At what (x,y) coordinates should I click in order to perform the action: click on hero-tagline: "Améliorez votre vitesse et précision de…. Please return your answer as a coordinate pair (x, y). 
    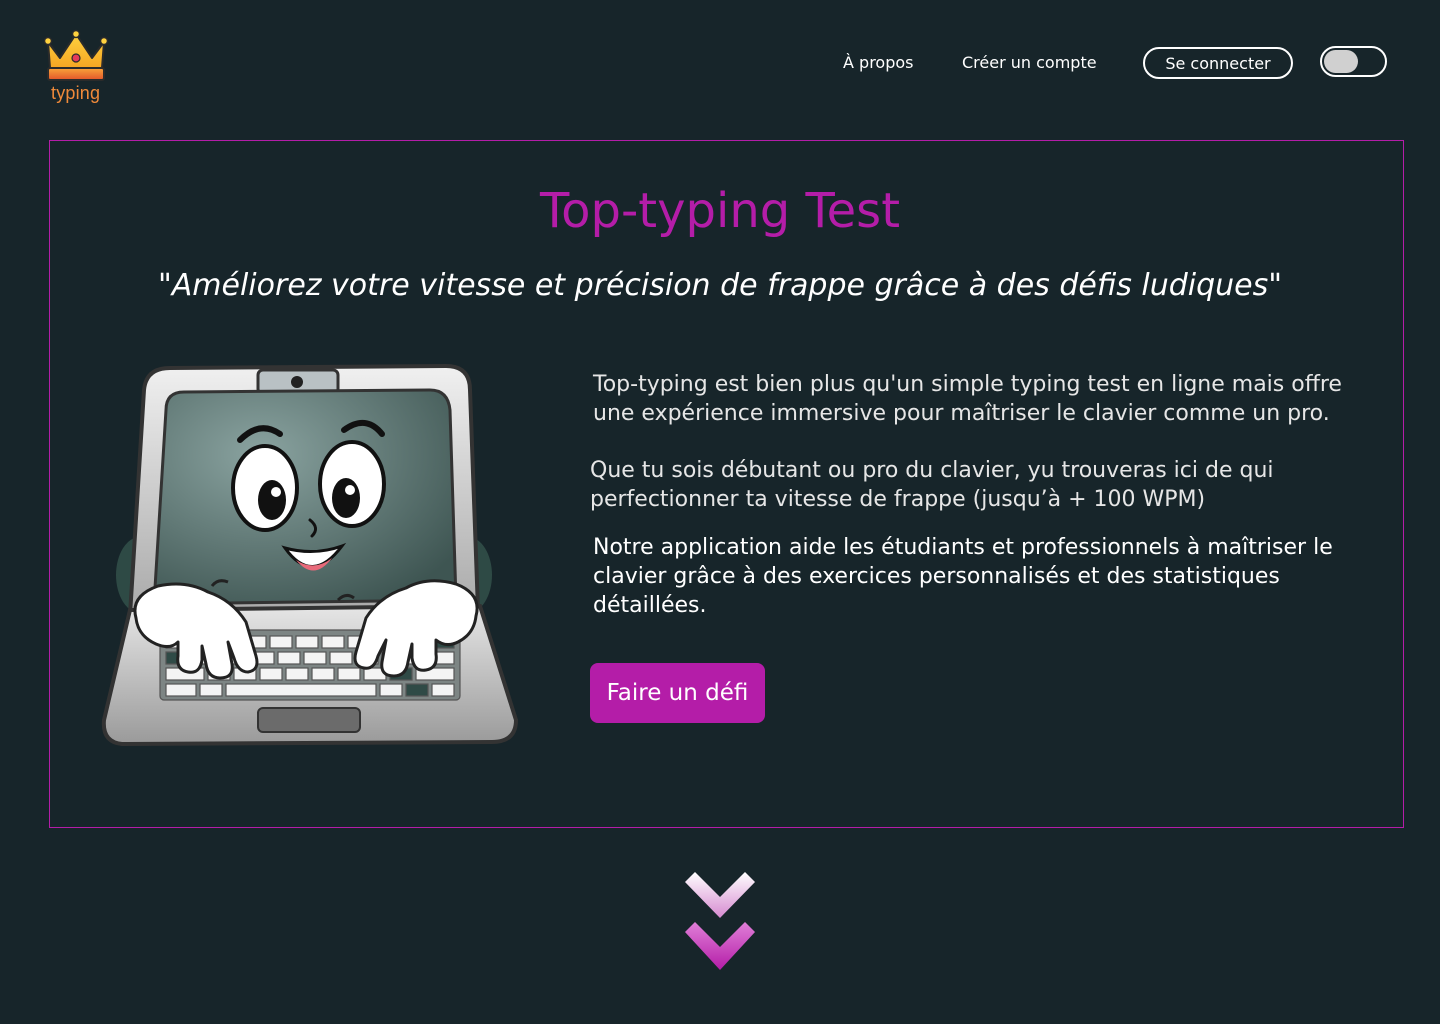
    Looking at the image, I should click on (720, 285).